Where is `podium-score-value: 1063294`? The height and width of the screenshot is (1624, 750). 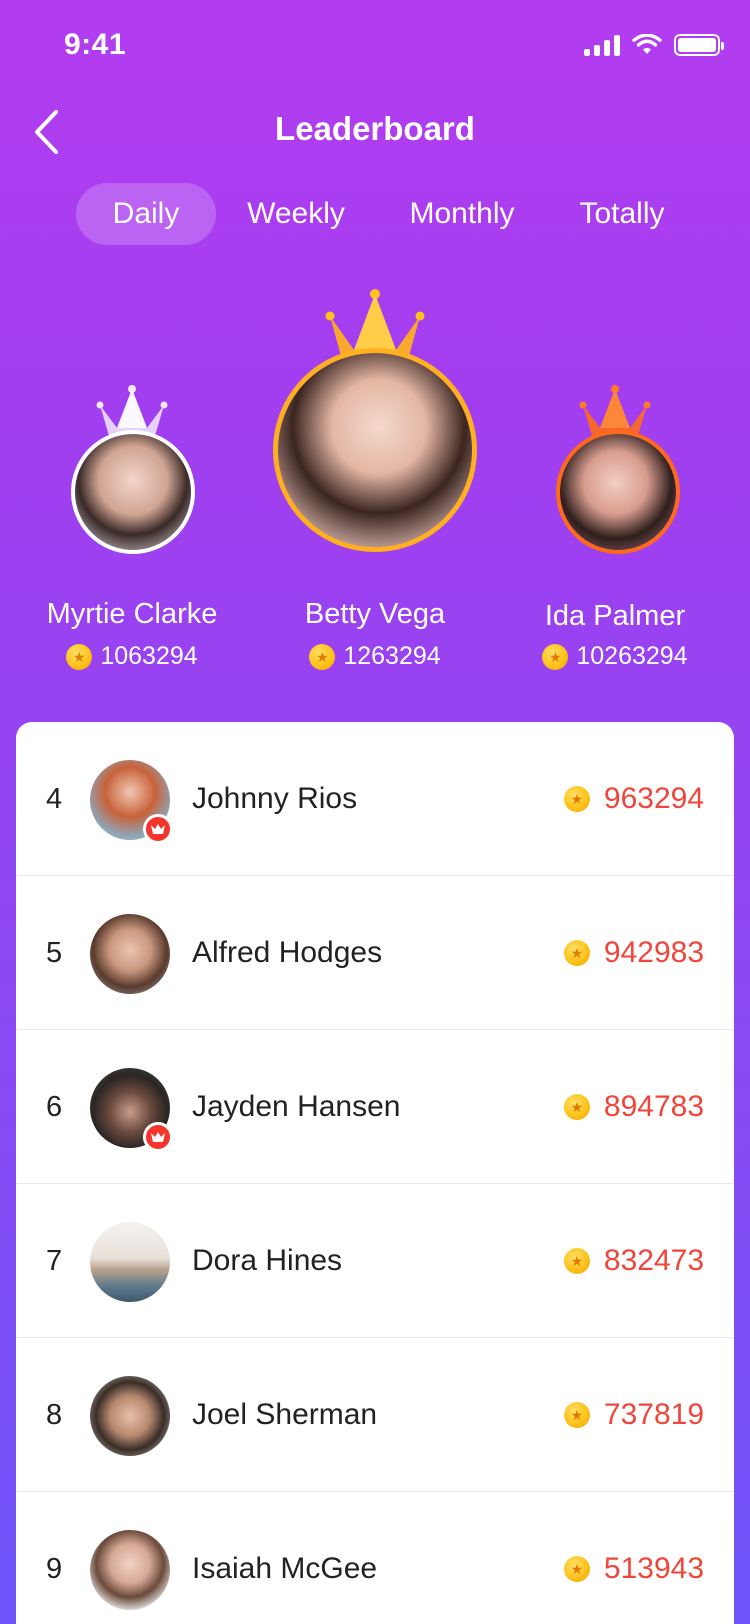
podium-score-value: 1063294 is located at coordinates (149, 656).